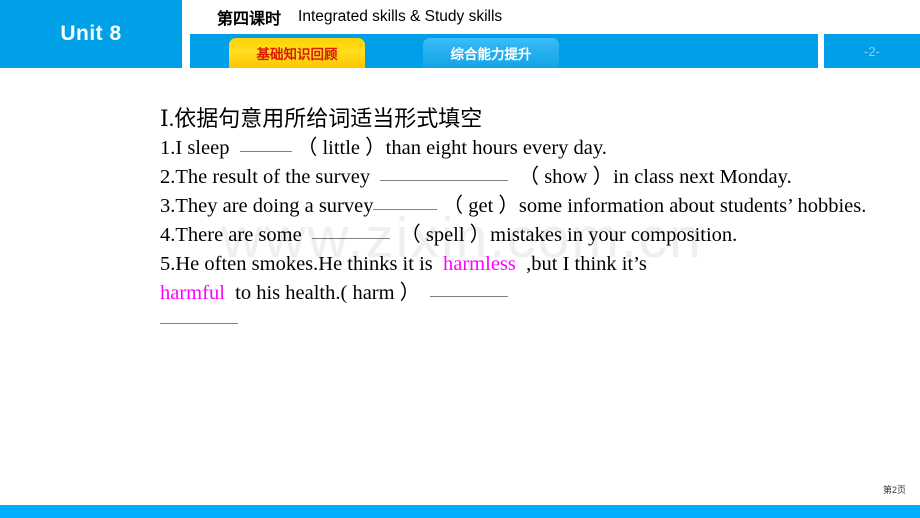 Image resolution: width=920 pixels, height=518 pixels. What do you see at coordinates (321, 118) in the screenshot?
I see `exercise-heading: Ⅰ.依据句意用所给词适当形式填空` at bounding box center [321, 118].